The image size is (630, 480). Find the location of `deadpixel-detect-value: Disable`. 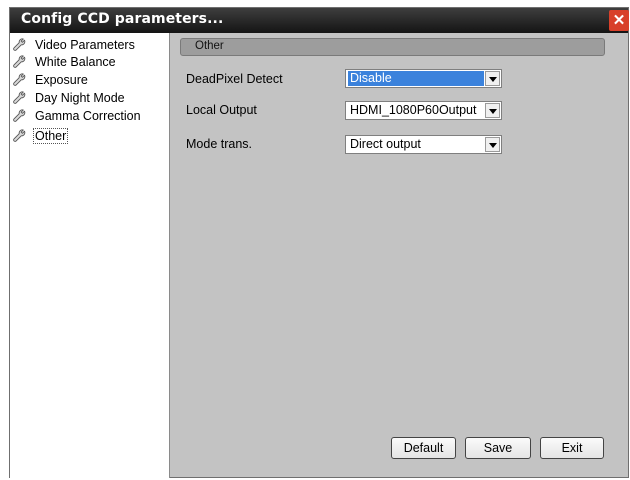

deadpixel-detect-value: Disable is located at coordinates (416, 78).